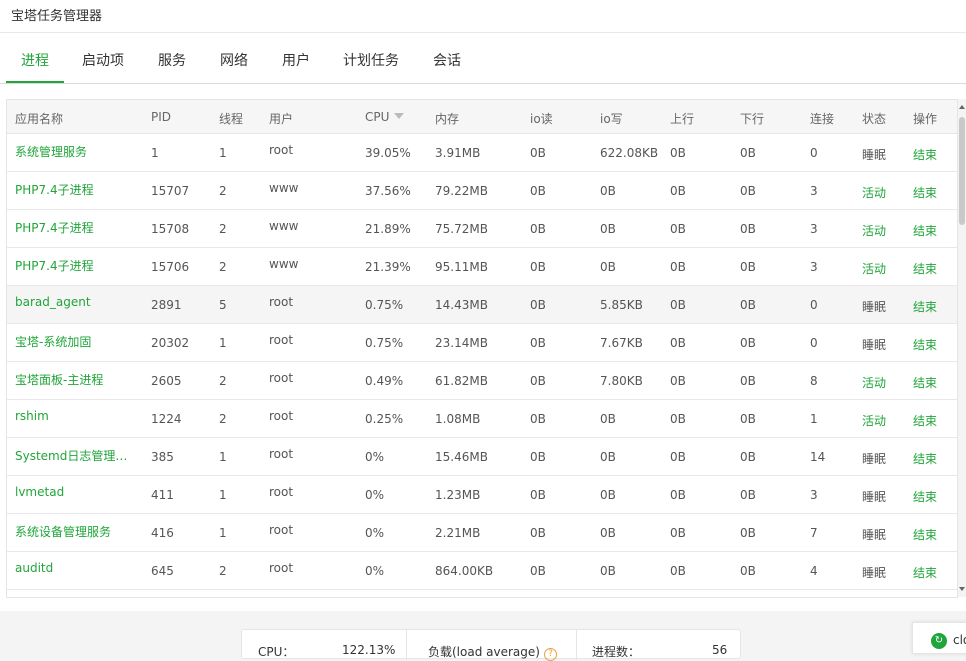 The image size is (966, 661). What do you see at coordinates (939, 641) in the screenshot?
I see `refresh-icon: ↻` at bounding box center [939, 641].